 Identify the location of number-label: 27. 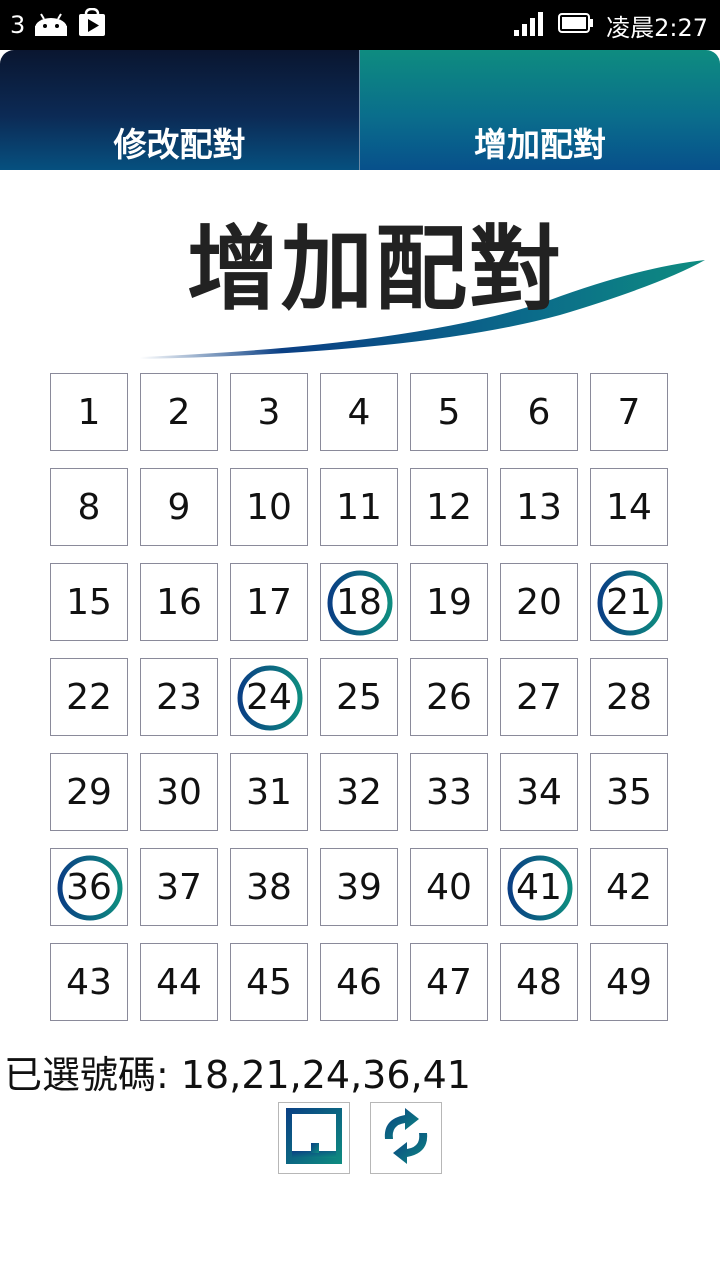
(539, 697).